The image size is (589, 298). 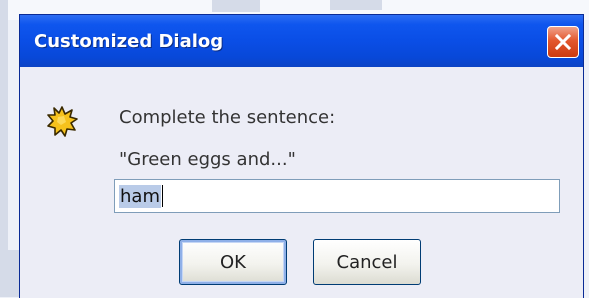 What do you see at coordinates (227, 117) in the screenshot?
I see `message-line: Complete the sentence:` at bounding box center [227, 117].